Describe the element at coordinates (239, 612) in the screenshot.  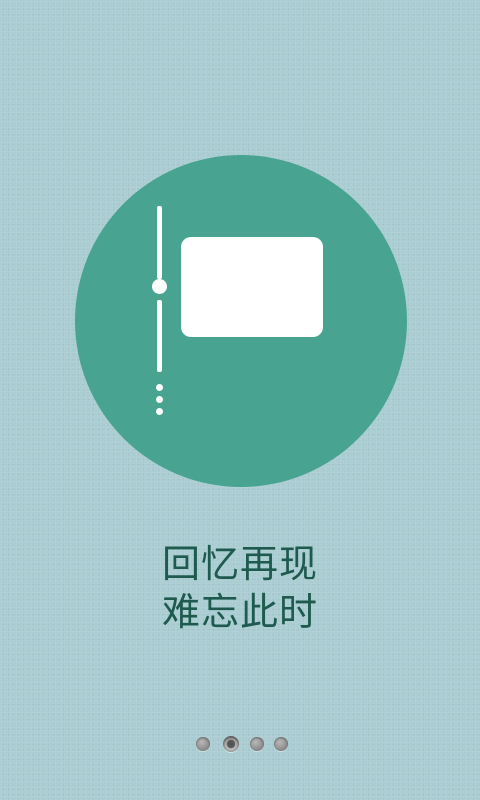
I see `headline-line-2: 难忘此时` at that location.